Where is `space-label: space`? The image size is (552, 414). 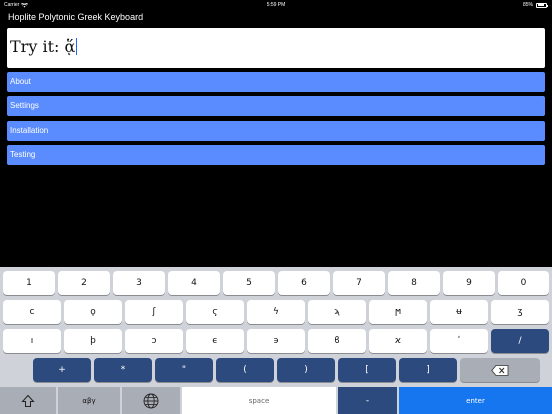
space-label: space is located at coordinates (259, 400).